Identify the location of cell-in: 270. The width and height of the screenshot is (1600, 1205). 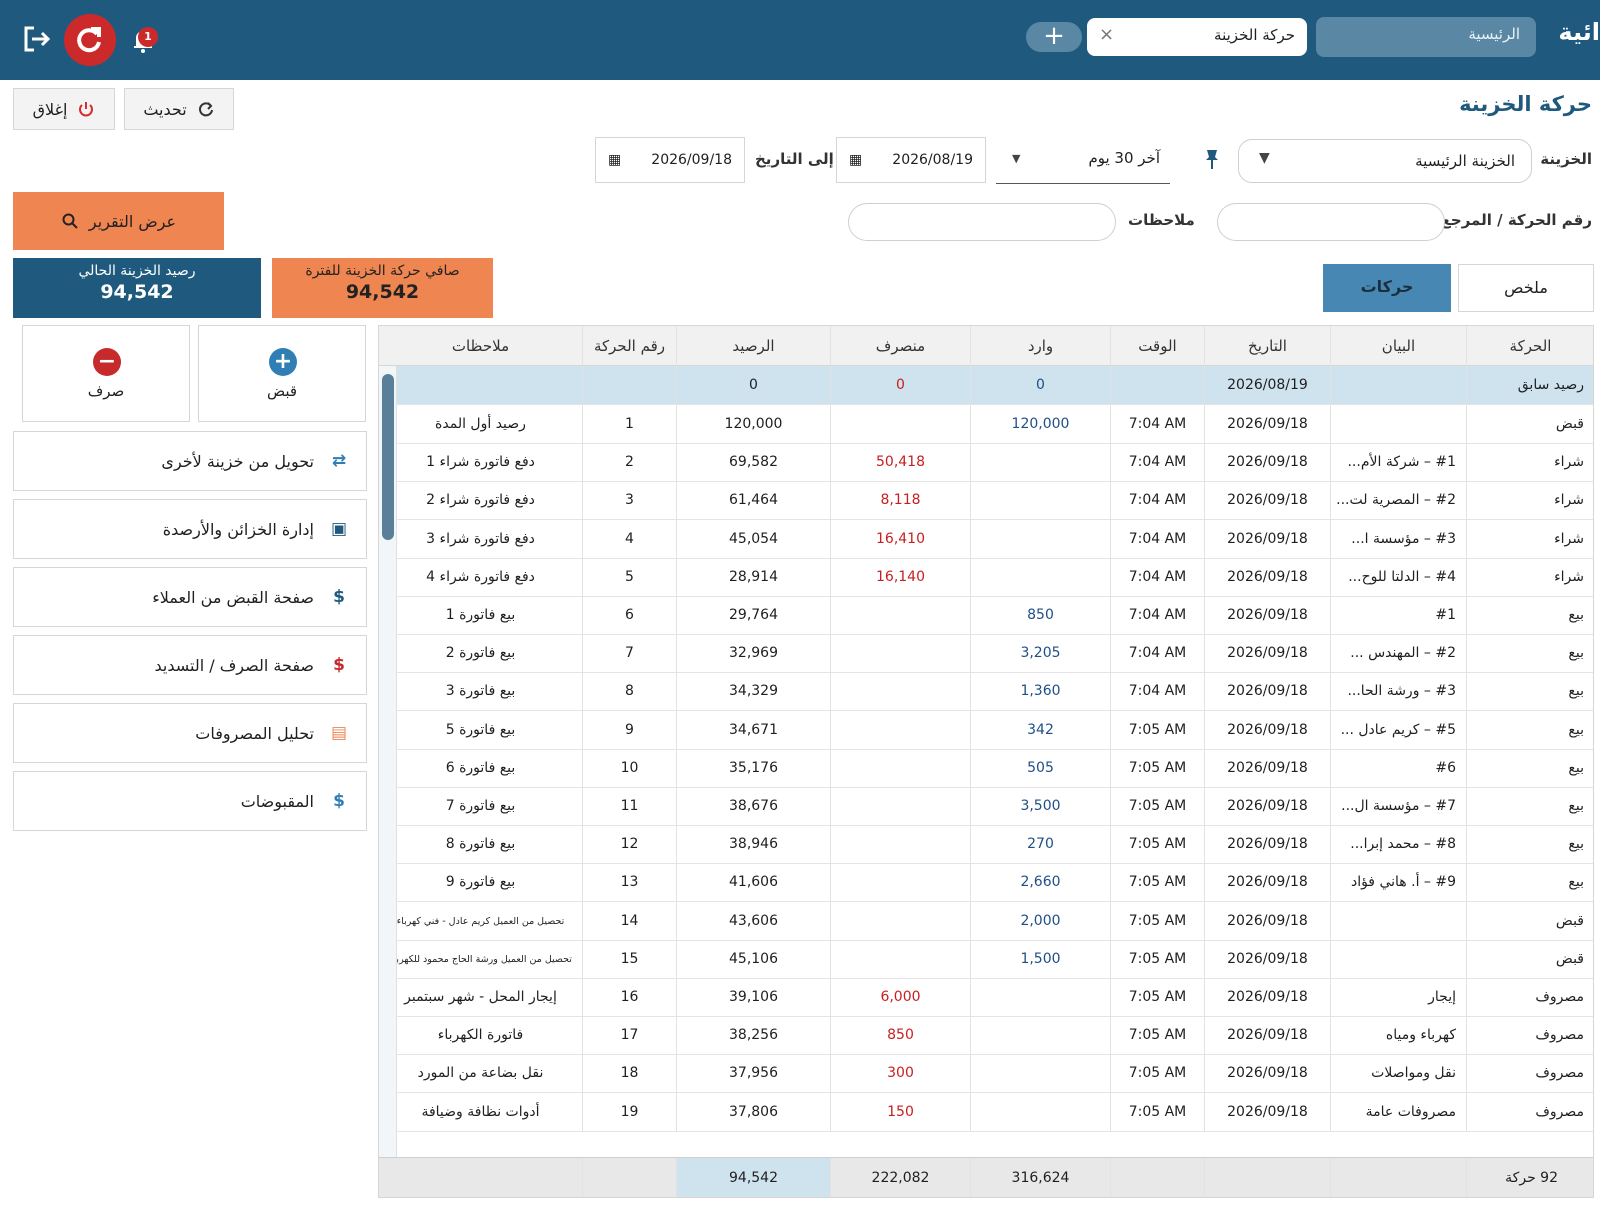
(1041, 845).